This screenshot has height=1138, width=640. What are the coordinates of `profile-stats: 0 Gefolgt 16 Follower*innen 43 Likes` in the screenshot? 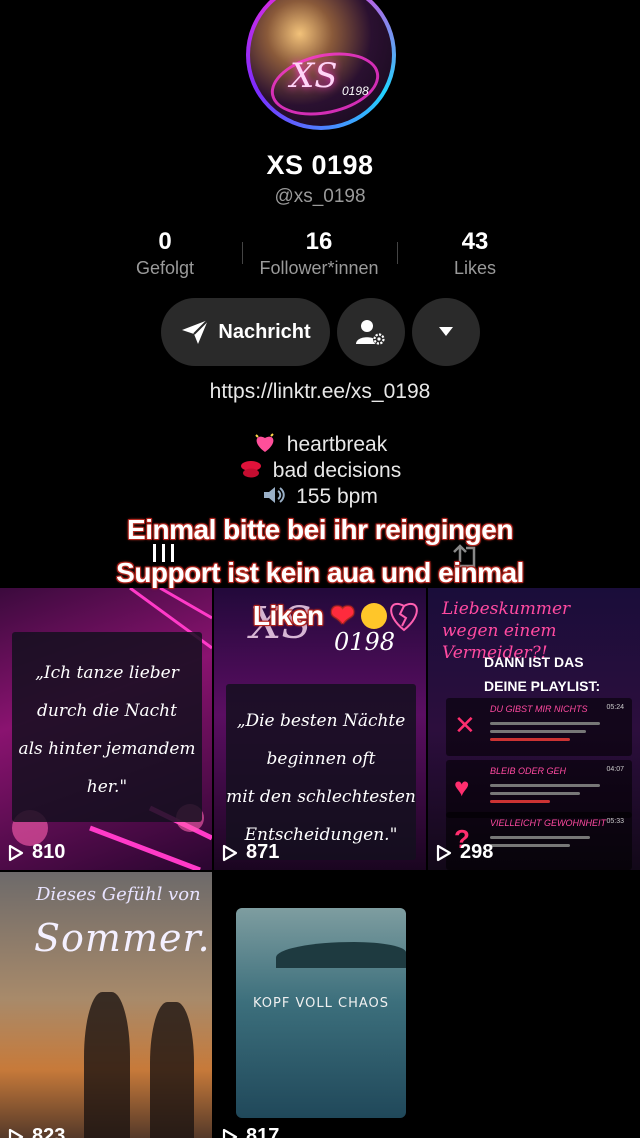 It's located at (320, 258).